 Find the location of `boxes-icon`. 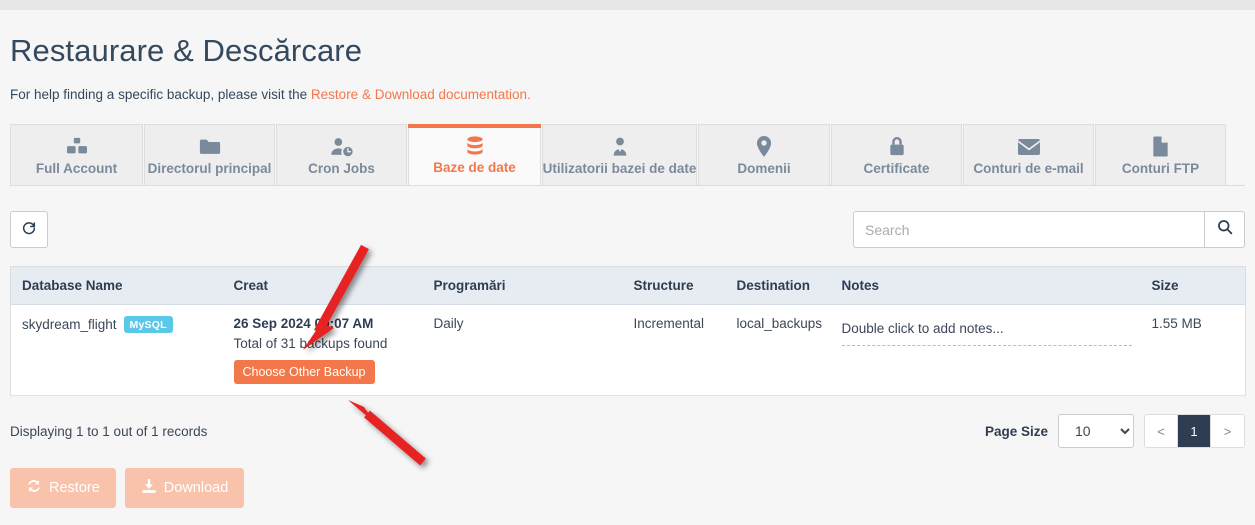

boxes-icon is located at coordinates (77, 147).